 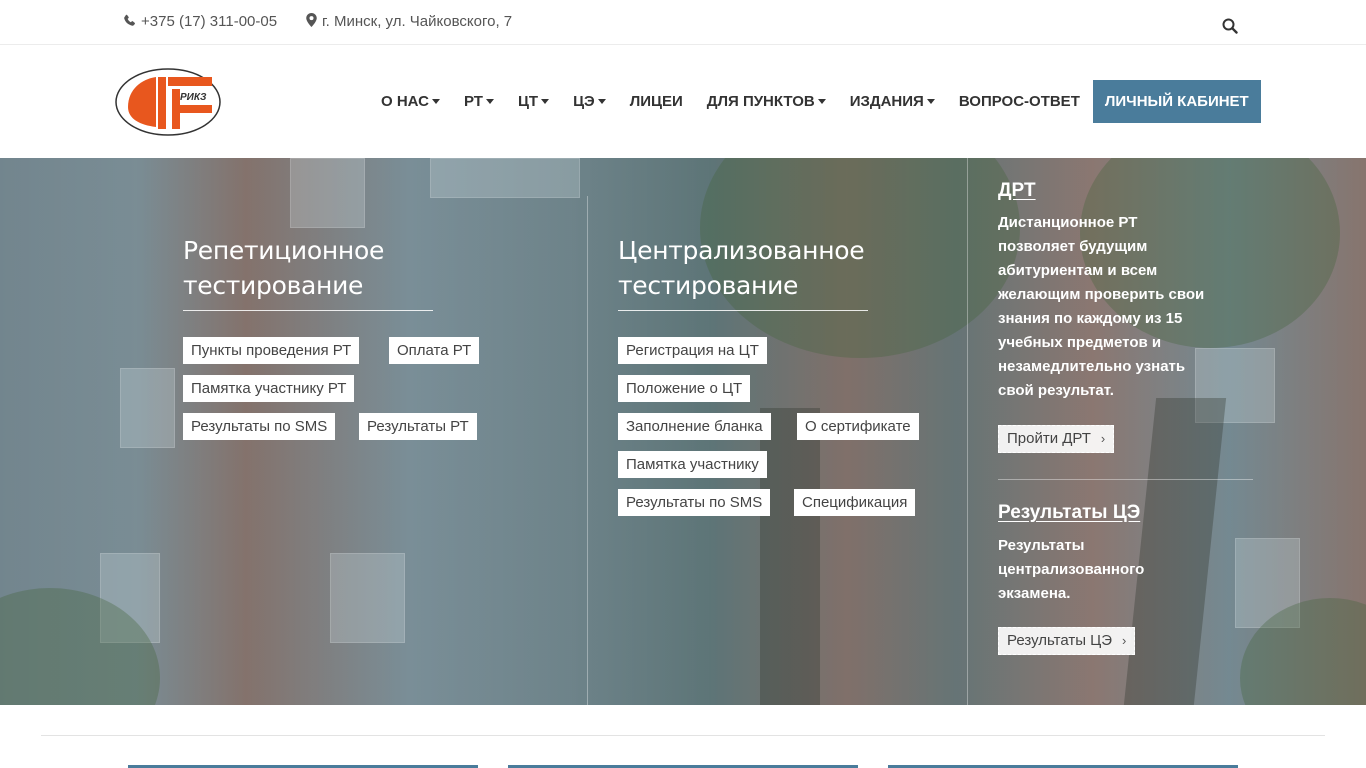 I want to click on nav-rt: РТ, so click(x=479, y=101).